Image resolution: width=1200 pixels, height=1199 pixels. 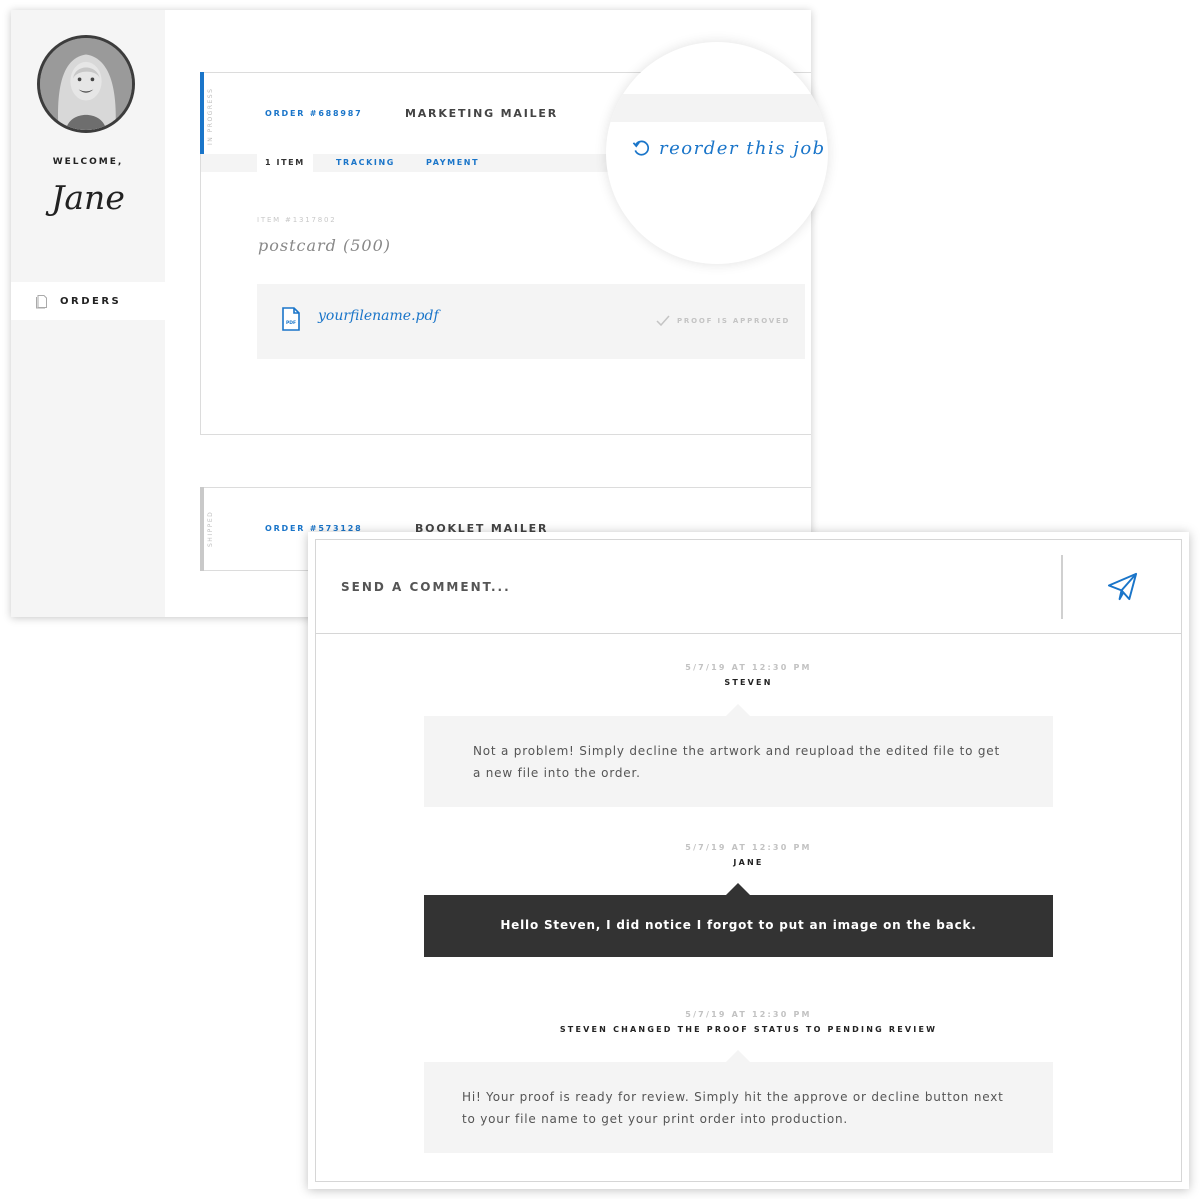 I want to click on avatar, so click(x=86, y=84).